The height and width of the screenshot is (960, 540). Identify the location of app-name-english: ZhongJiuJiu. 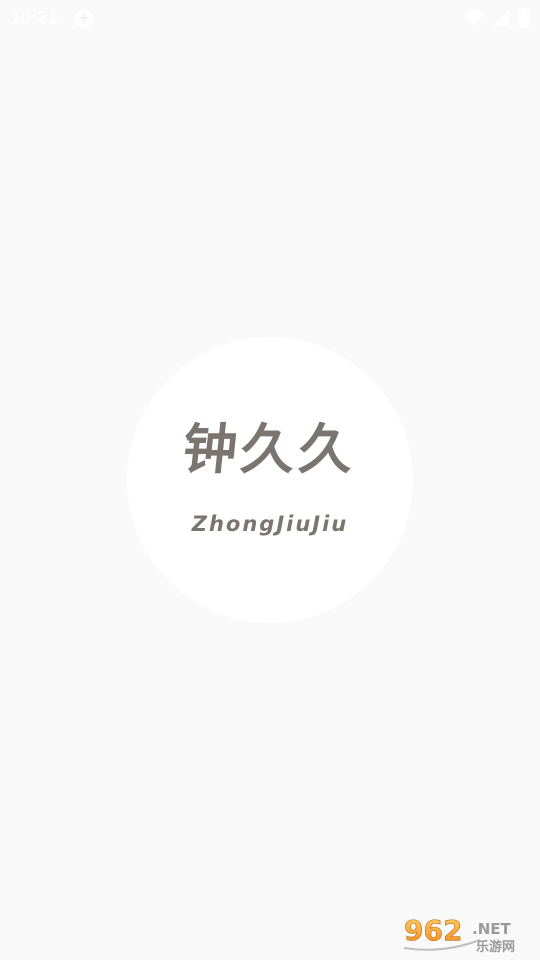
(270, 524).